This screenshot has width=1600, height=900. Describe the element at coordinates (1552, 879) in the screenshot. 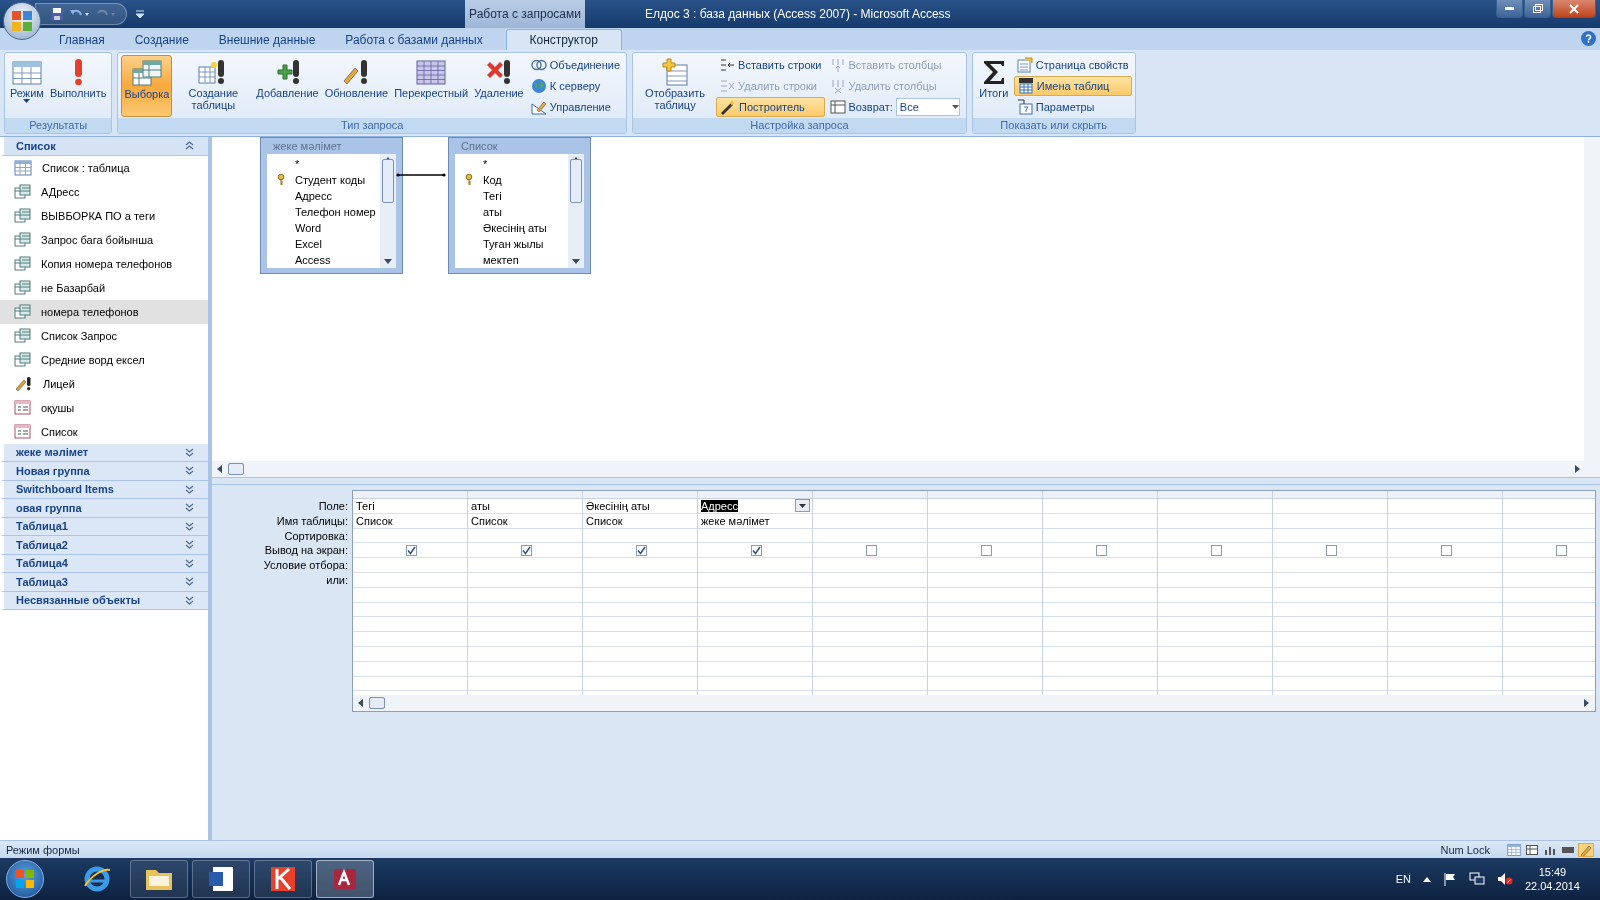

I see `clock: 15:49 22.04.2014` at that location.